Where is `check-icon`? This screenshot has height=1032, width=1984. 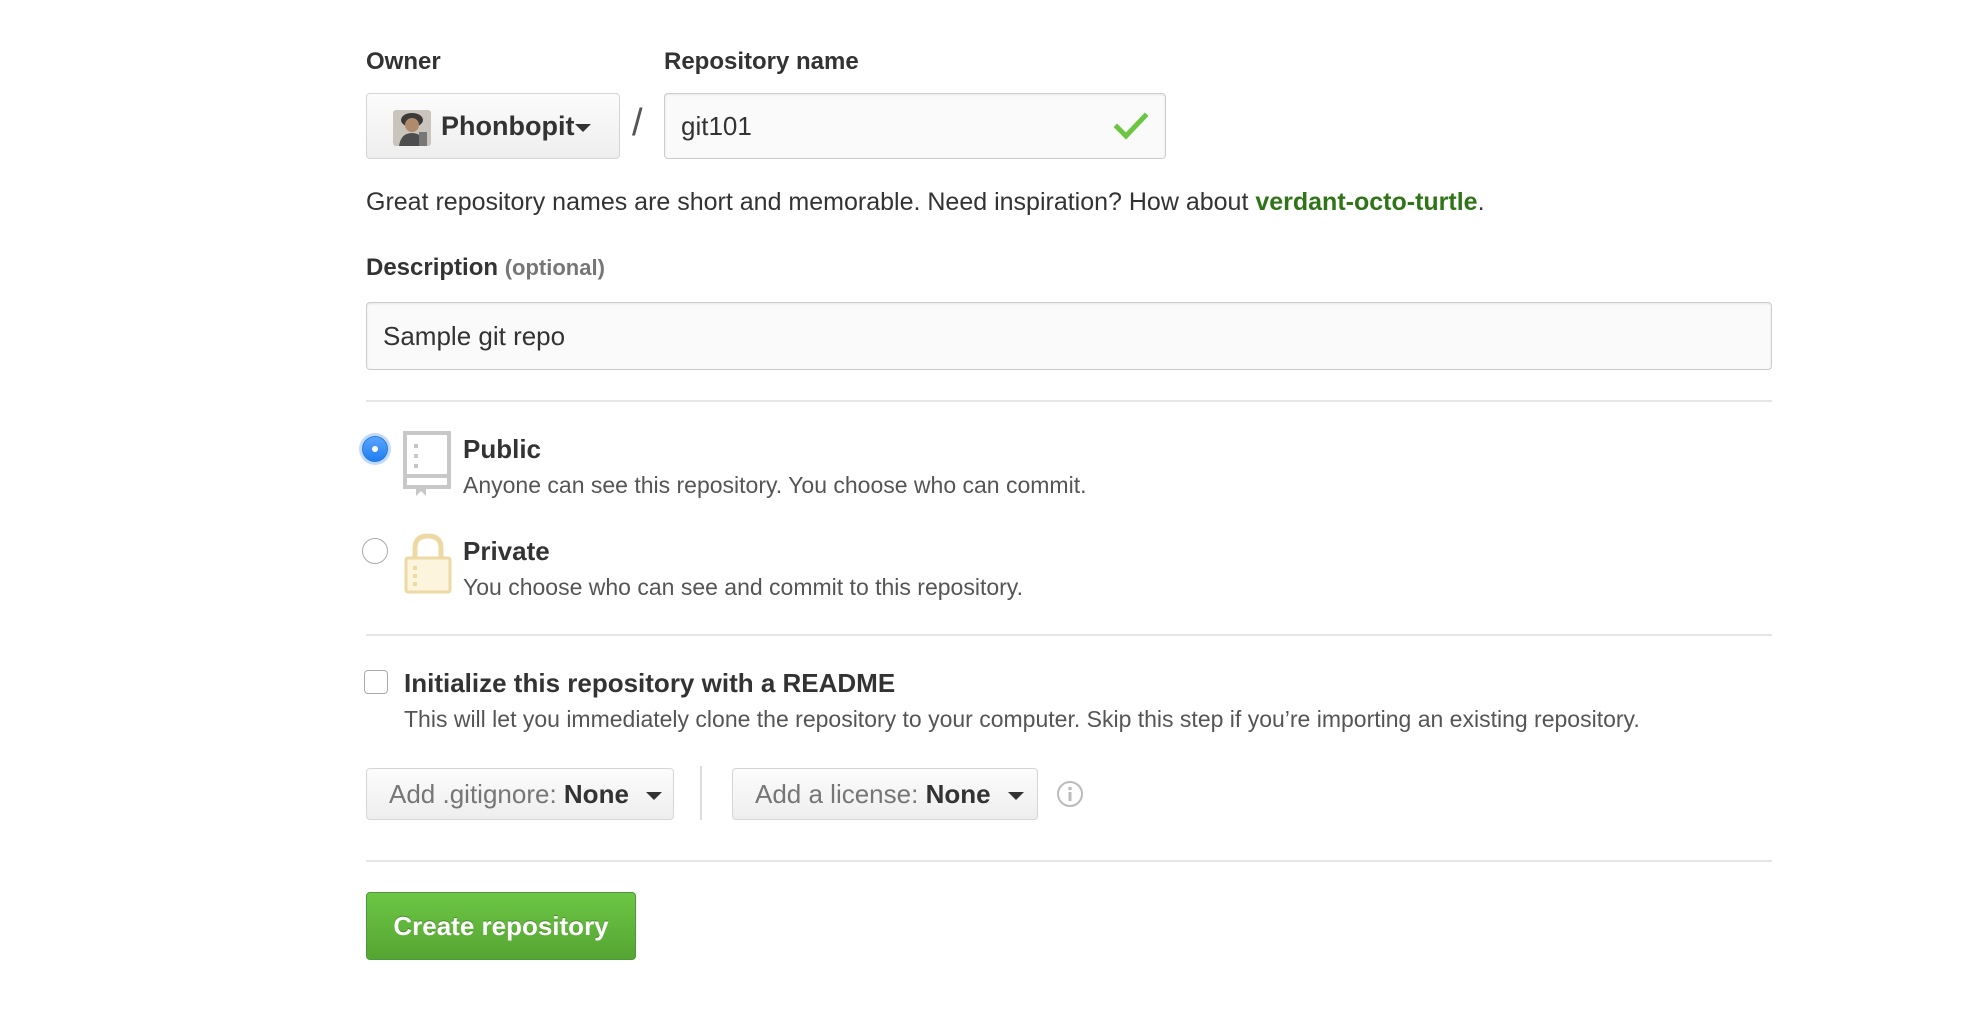 check-icon is located at coordinates (1131, 126).